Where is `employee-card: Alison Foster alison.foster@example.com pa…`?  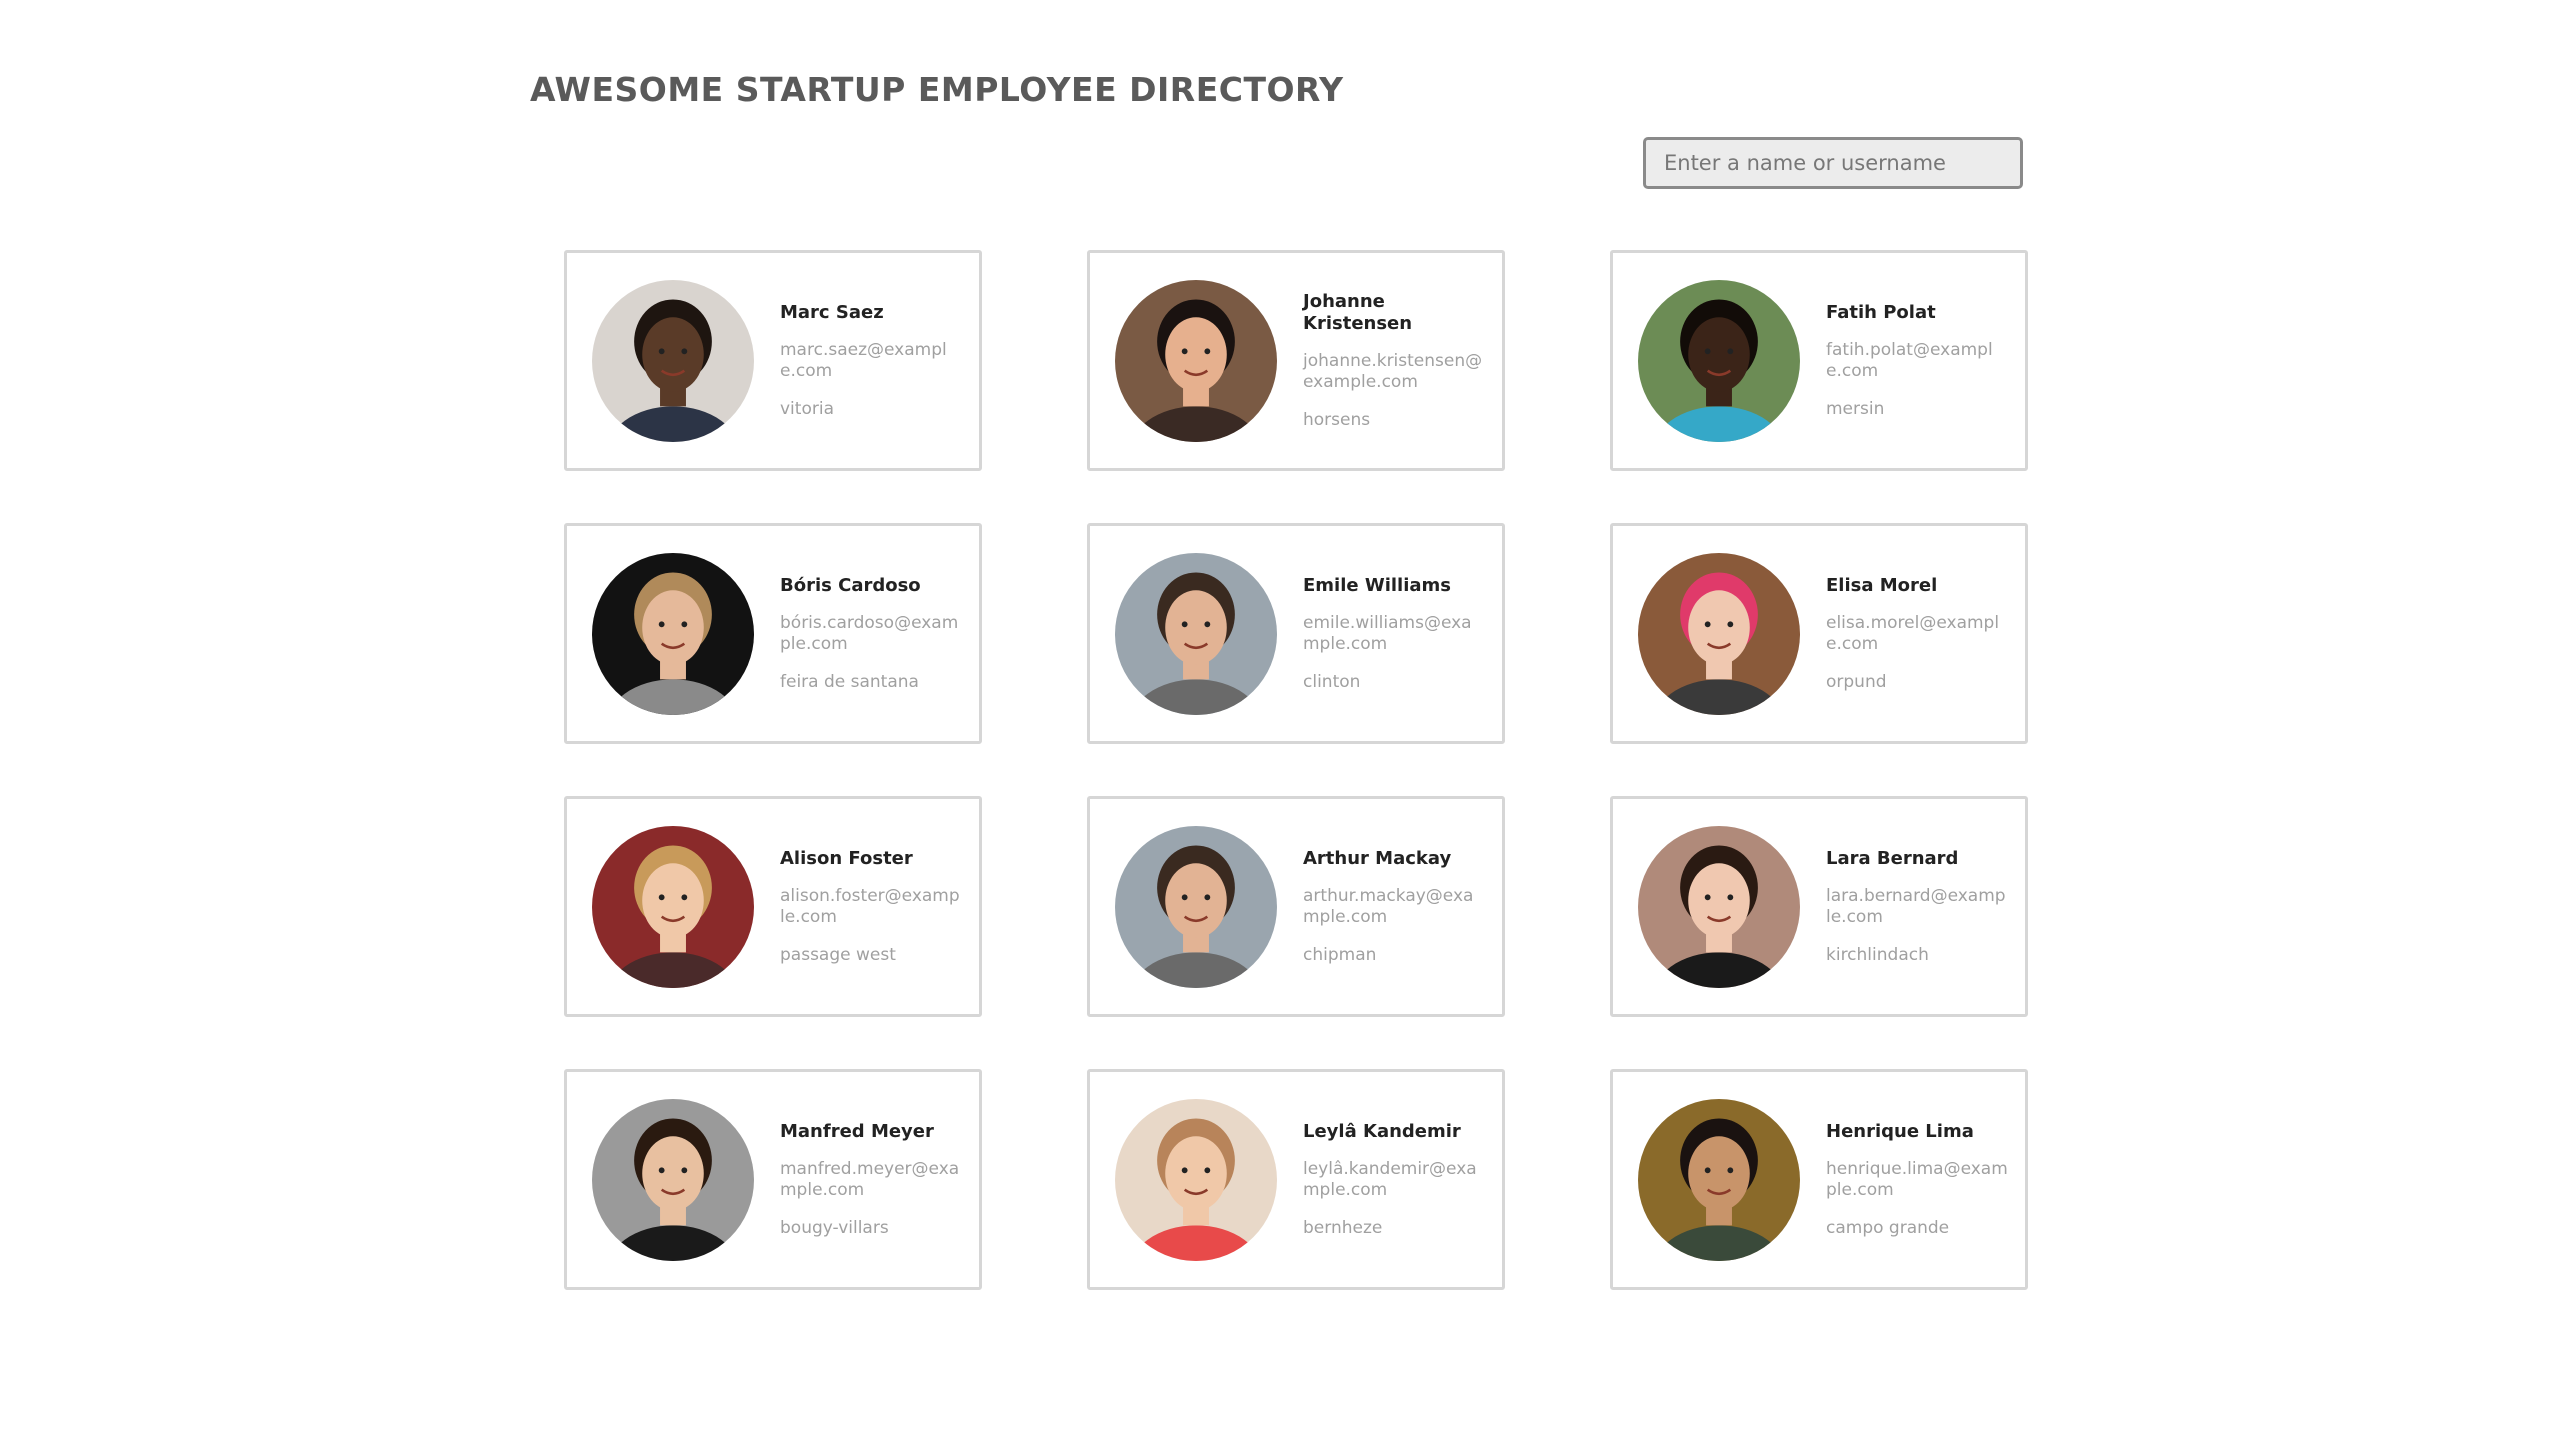
employee-card: Alison Foster alison.foster@example.com pa… is located at coordinates (773, 906).